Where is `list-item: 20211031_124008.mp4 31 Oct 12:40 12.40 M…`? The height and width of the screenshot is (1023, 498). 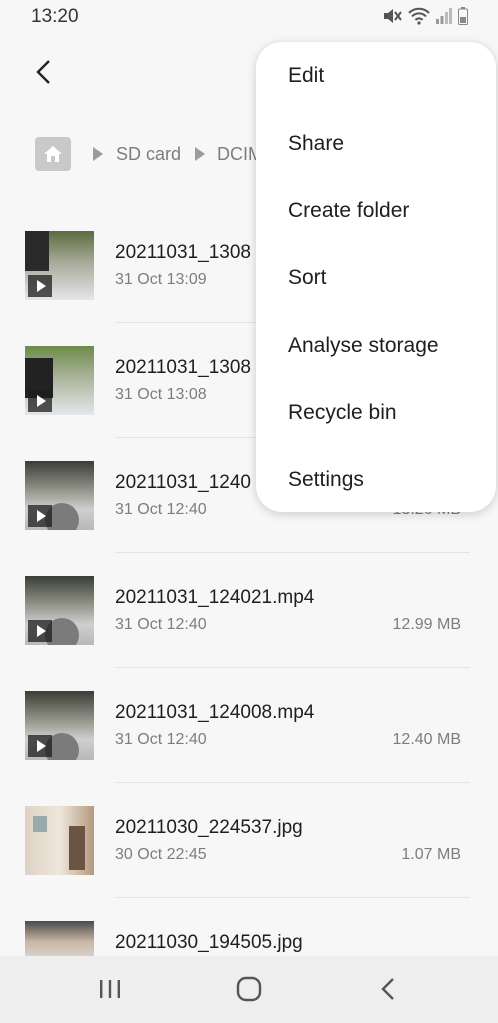
list-item: 20211031_124008.mp4 31 Oct 12:40 12.40 M… is located at coordinates (249, 725).